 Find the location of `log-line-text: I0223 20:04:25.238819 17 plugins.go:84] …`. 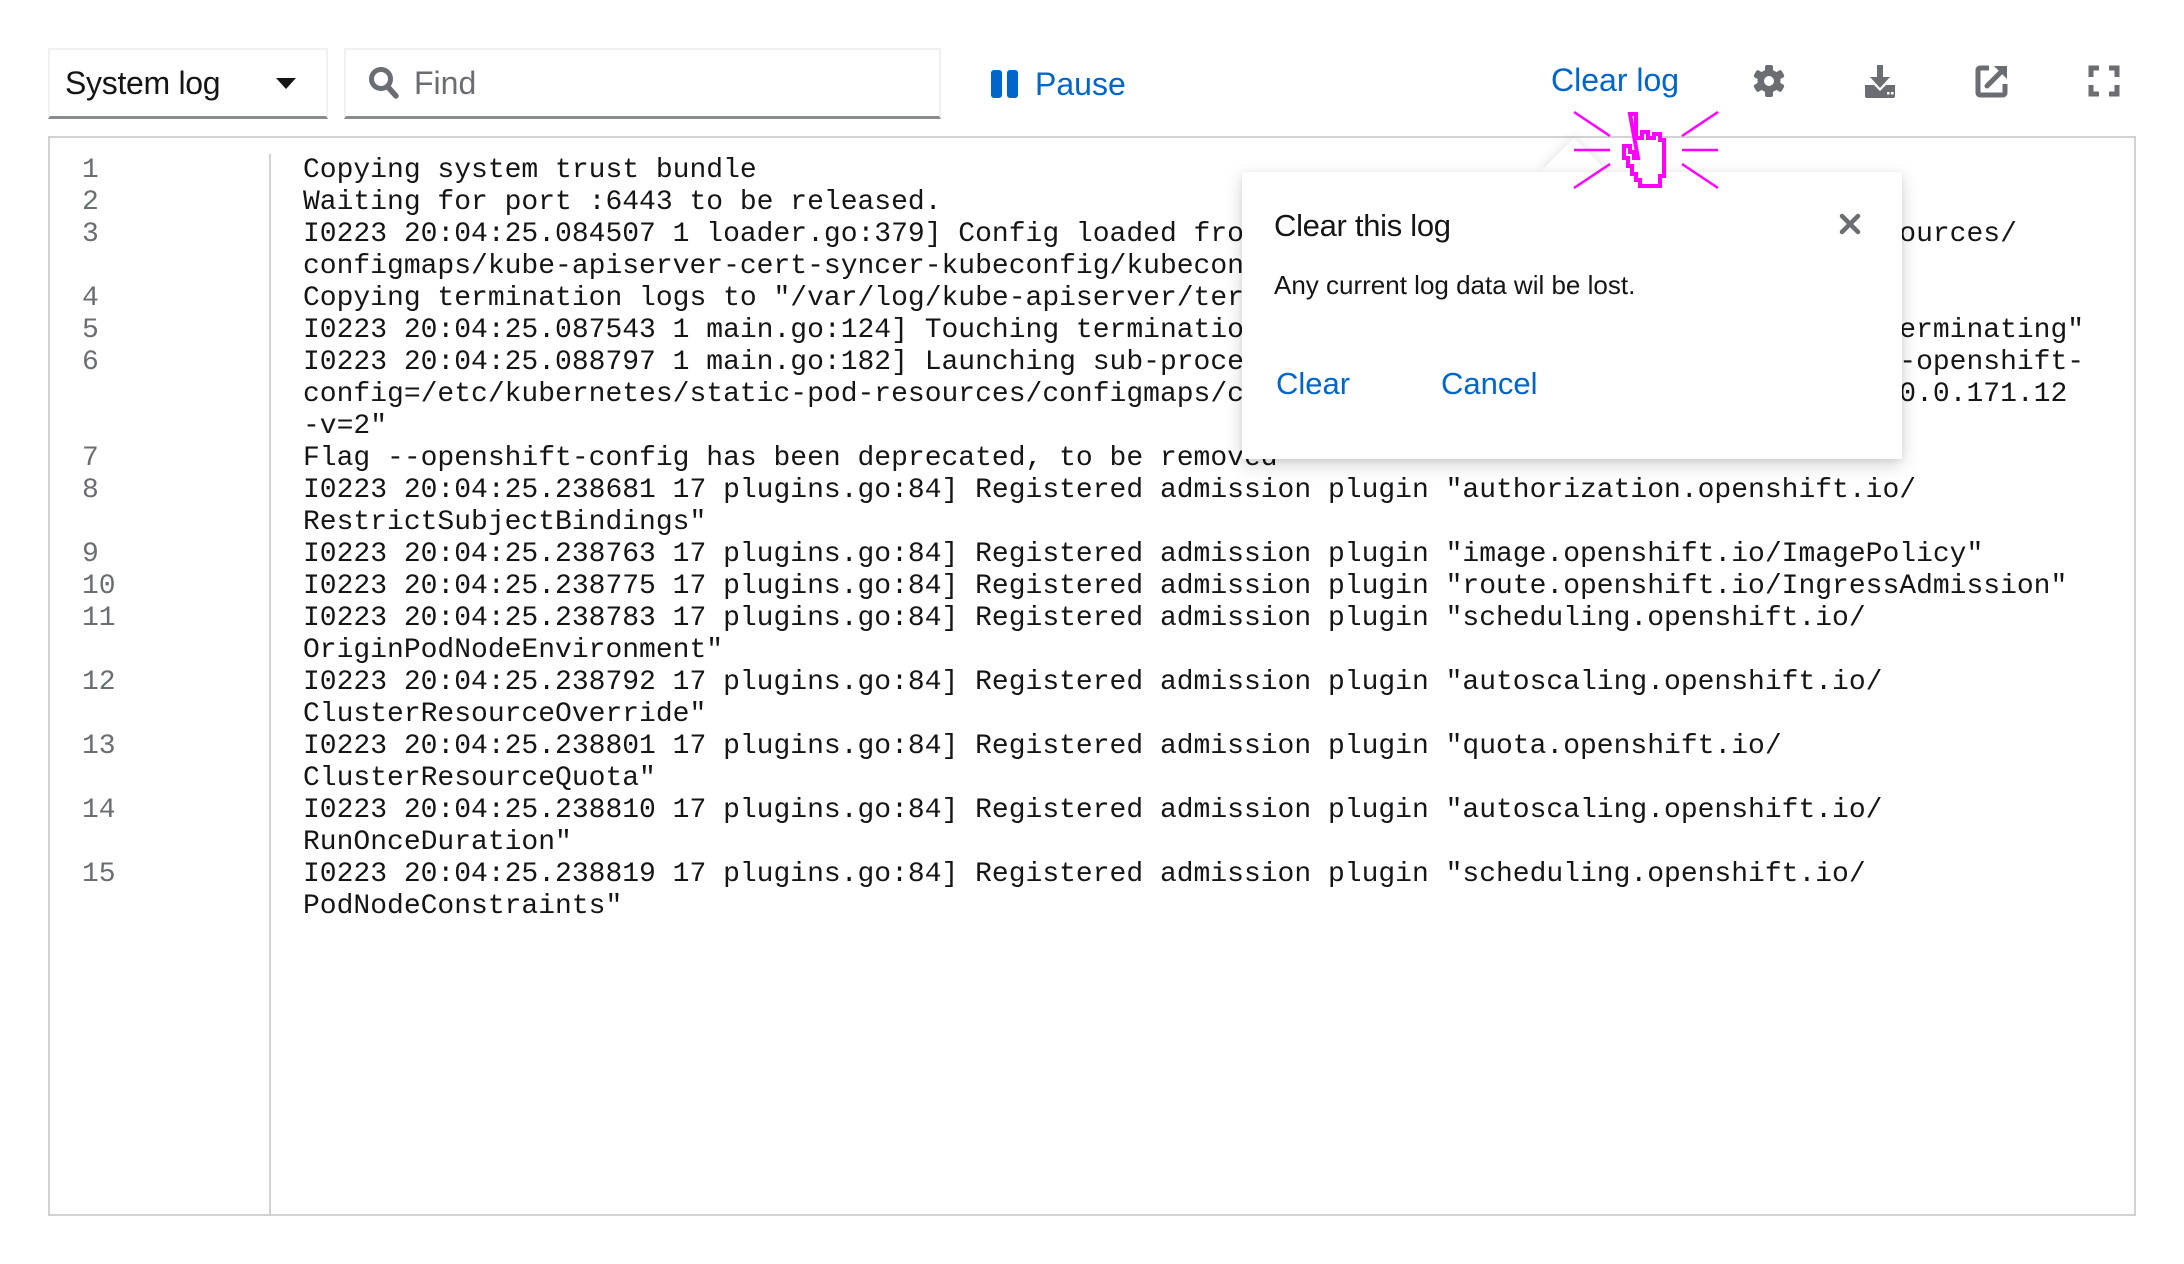

log-line-text: I0223 20:04:25.238819 17 plugins.go:84] … is located at coordinates (1084, 874).